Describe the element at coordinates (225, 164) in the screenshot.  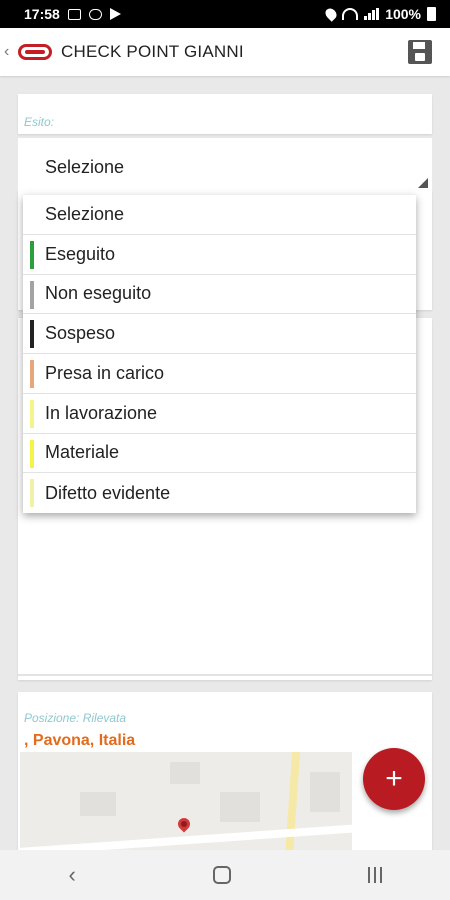
I see `esito-select: Selezione` at that location.